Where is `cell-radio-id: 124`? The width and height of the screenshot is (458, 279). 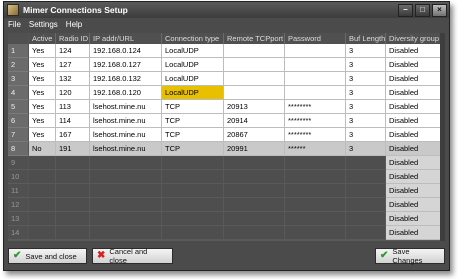
cell-radio-id: 124 is located at coordinates (73, 51).